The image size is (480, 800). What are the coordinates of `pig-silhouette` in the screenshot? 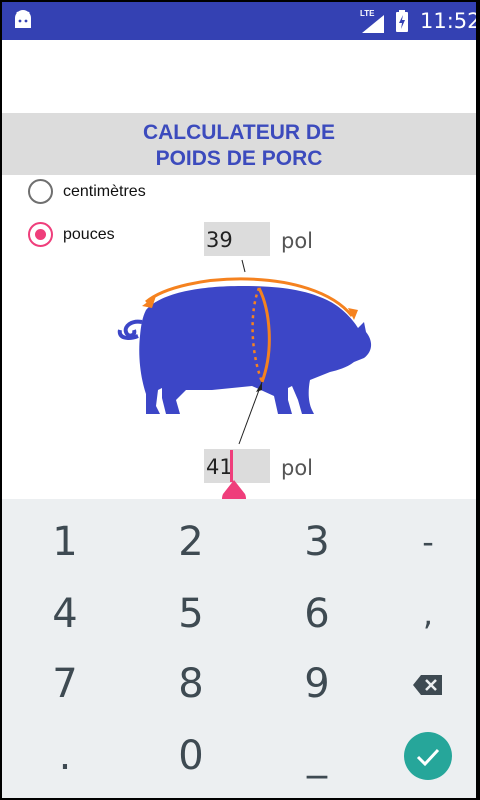 It's located at (244, 350).